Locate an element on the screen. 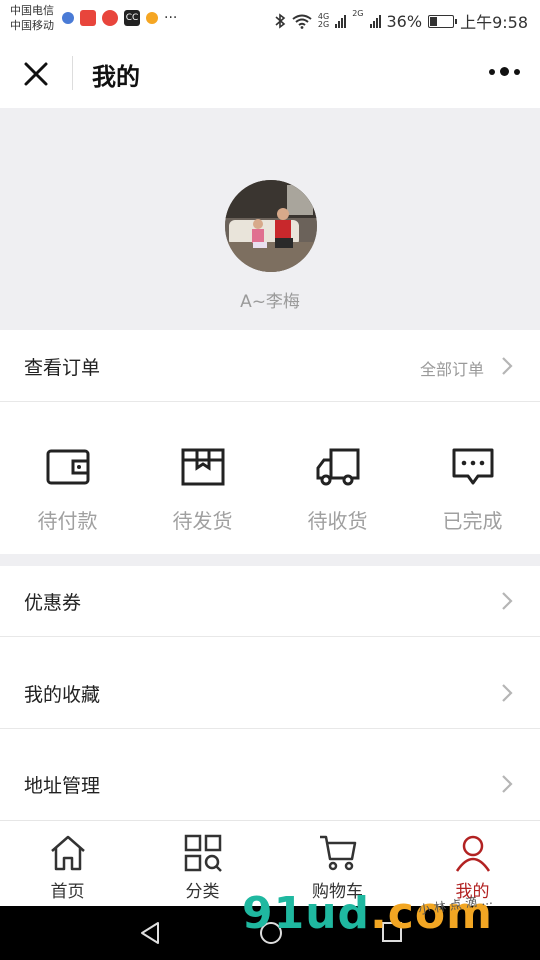 The image size is (540, 960). menu-item-coupons: 优惠券 is located at coordinates (270, 601).